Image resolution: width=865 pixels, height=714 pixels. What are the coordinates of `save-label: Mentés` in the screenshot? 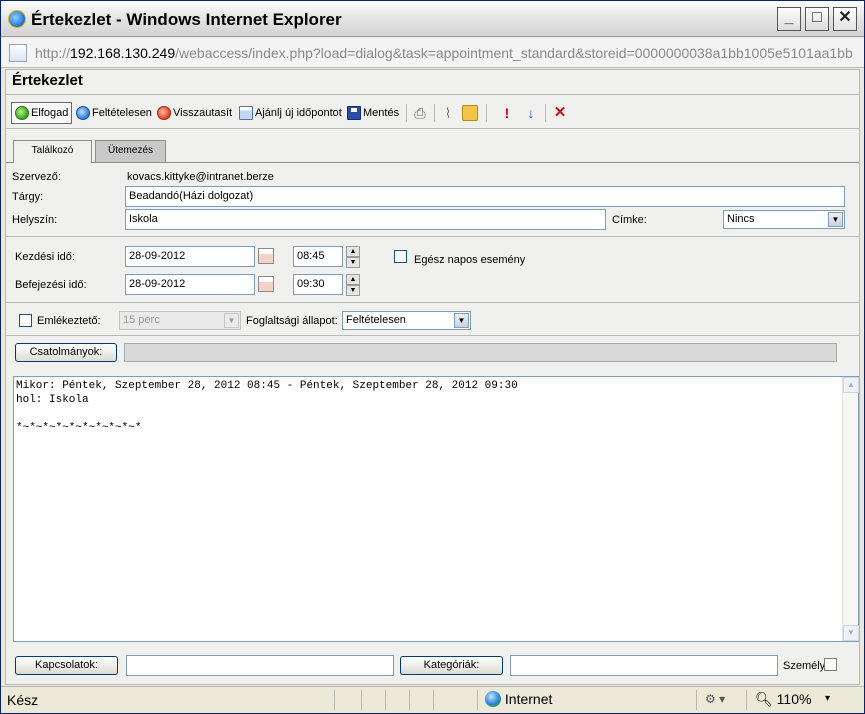 It's located at (381, 113).